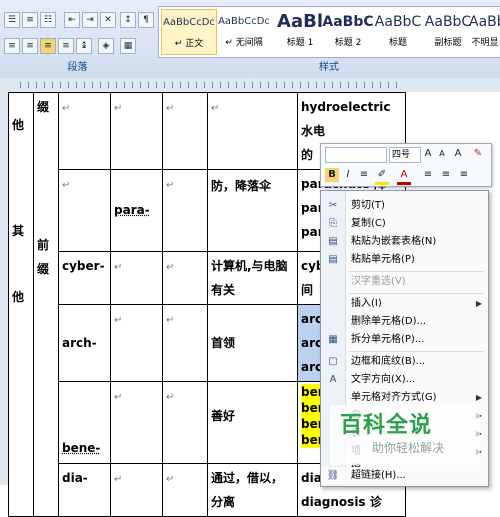 Image resolution: width=500 pixels, height=517 pixels. Describe the element at coordinates (333, 241) in the screenshot. I see `paste-table-icon: ▤` at that location.